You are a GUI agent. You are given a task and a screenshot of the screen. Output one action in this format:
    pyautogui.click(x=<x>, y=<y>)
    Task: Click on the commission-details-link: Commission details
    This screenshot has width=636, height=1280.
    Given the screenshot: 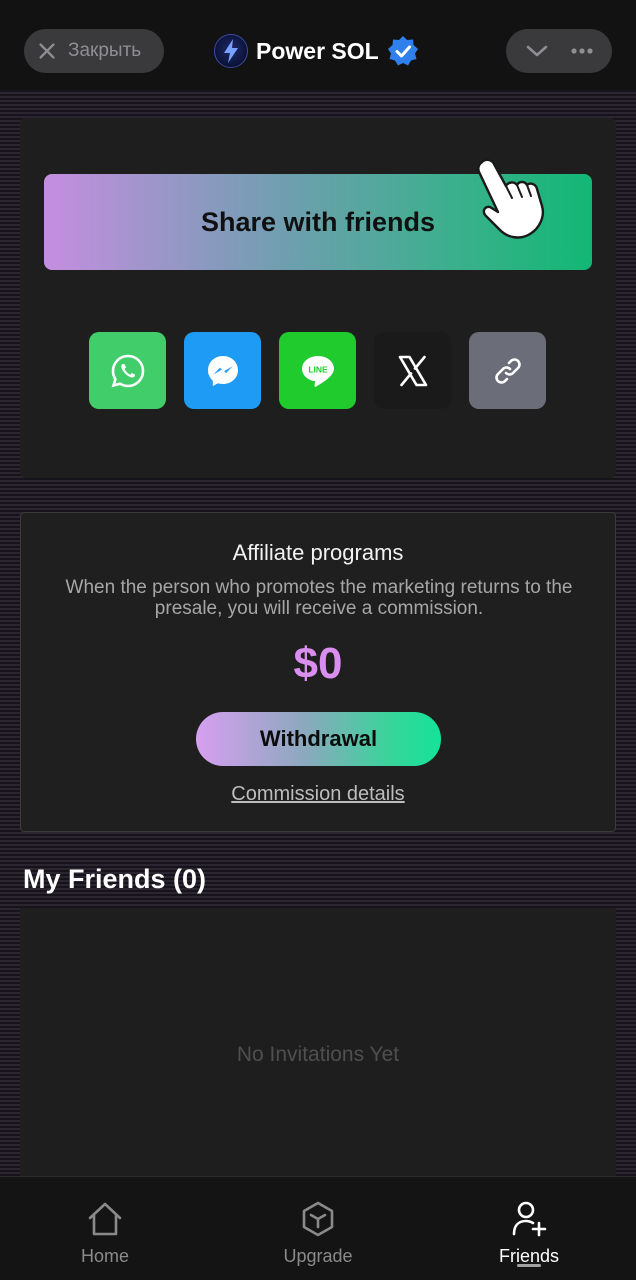 What is the action you would take?
    pyautogui.click(x=318, y=794)
    